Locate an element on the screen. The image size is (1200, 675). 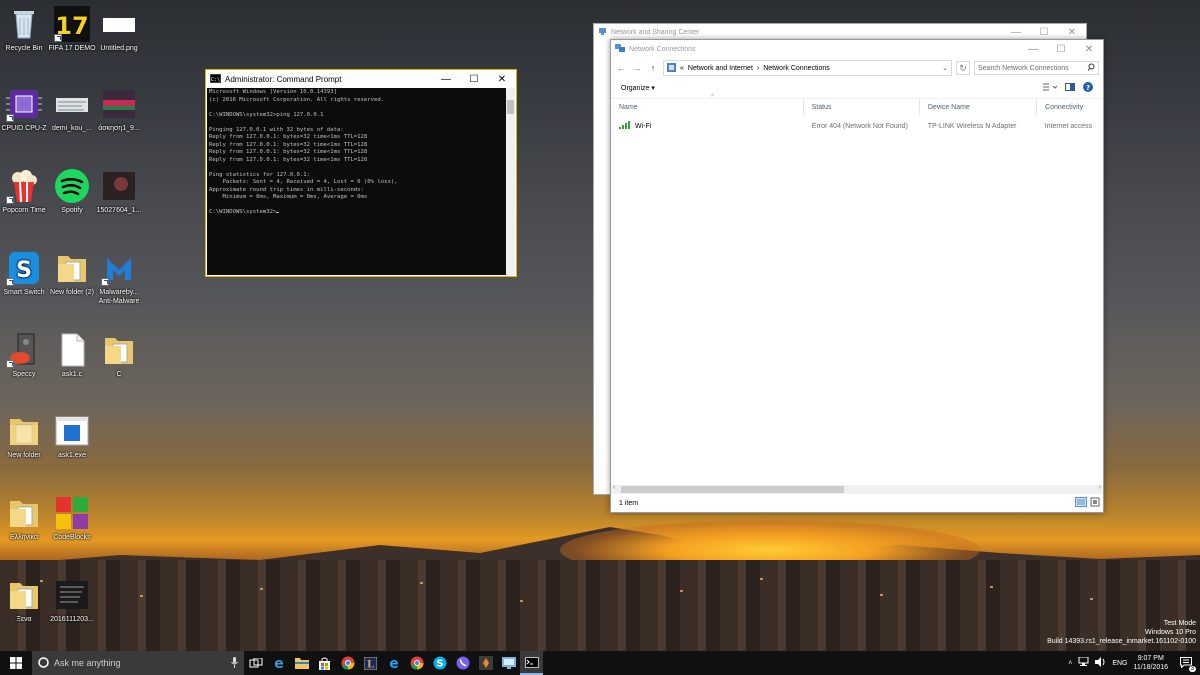
start-button is located at coordinates (16, 663).